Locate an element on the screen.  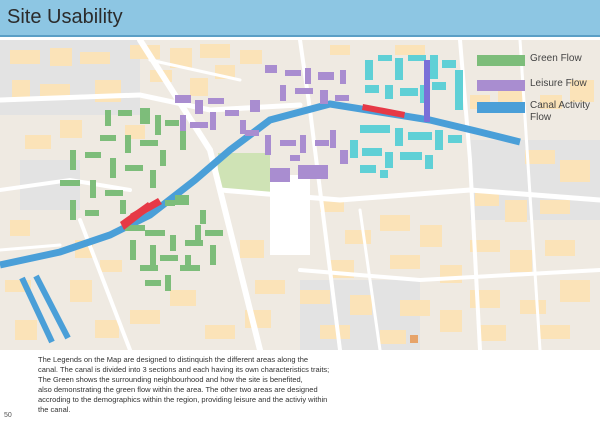
legend-canal-swatch is located at coordinates (501, 107).